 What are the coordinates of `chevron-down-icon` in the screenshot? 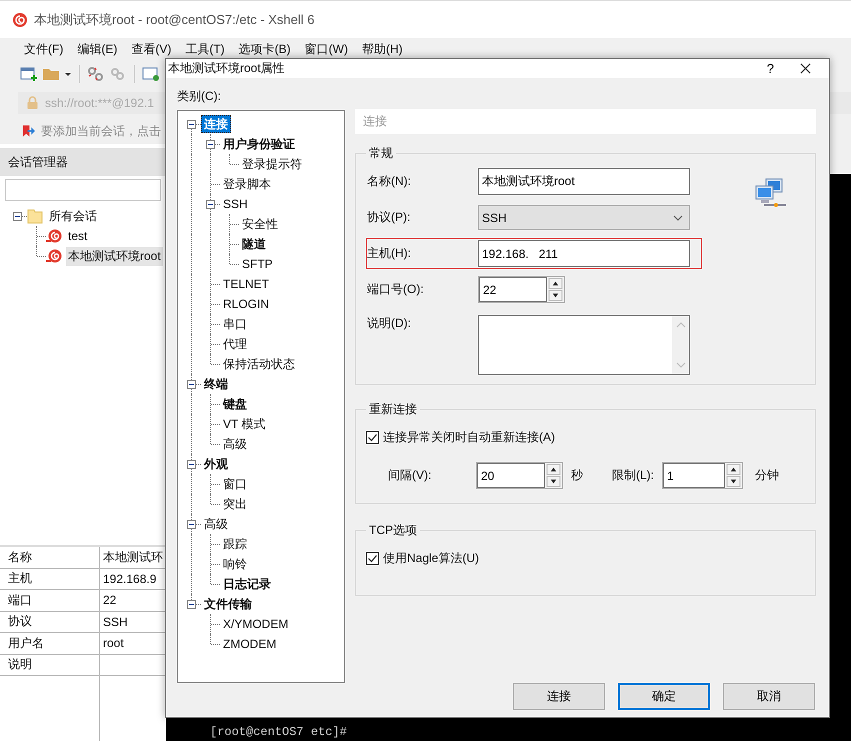 It's located at (678, 217).